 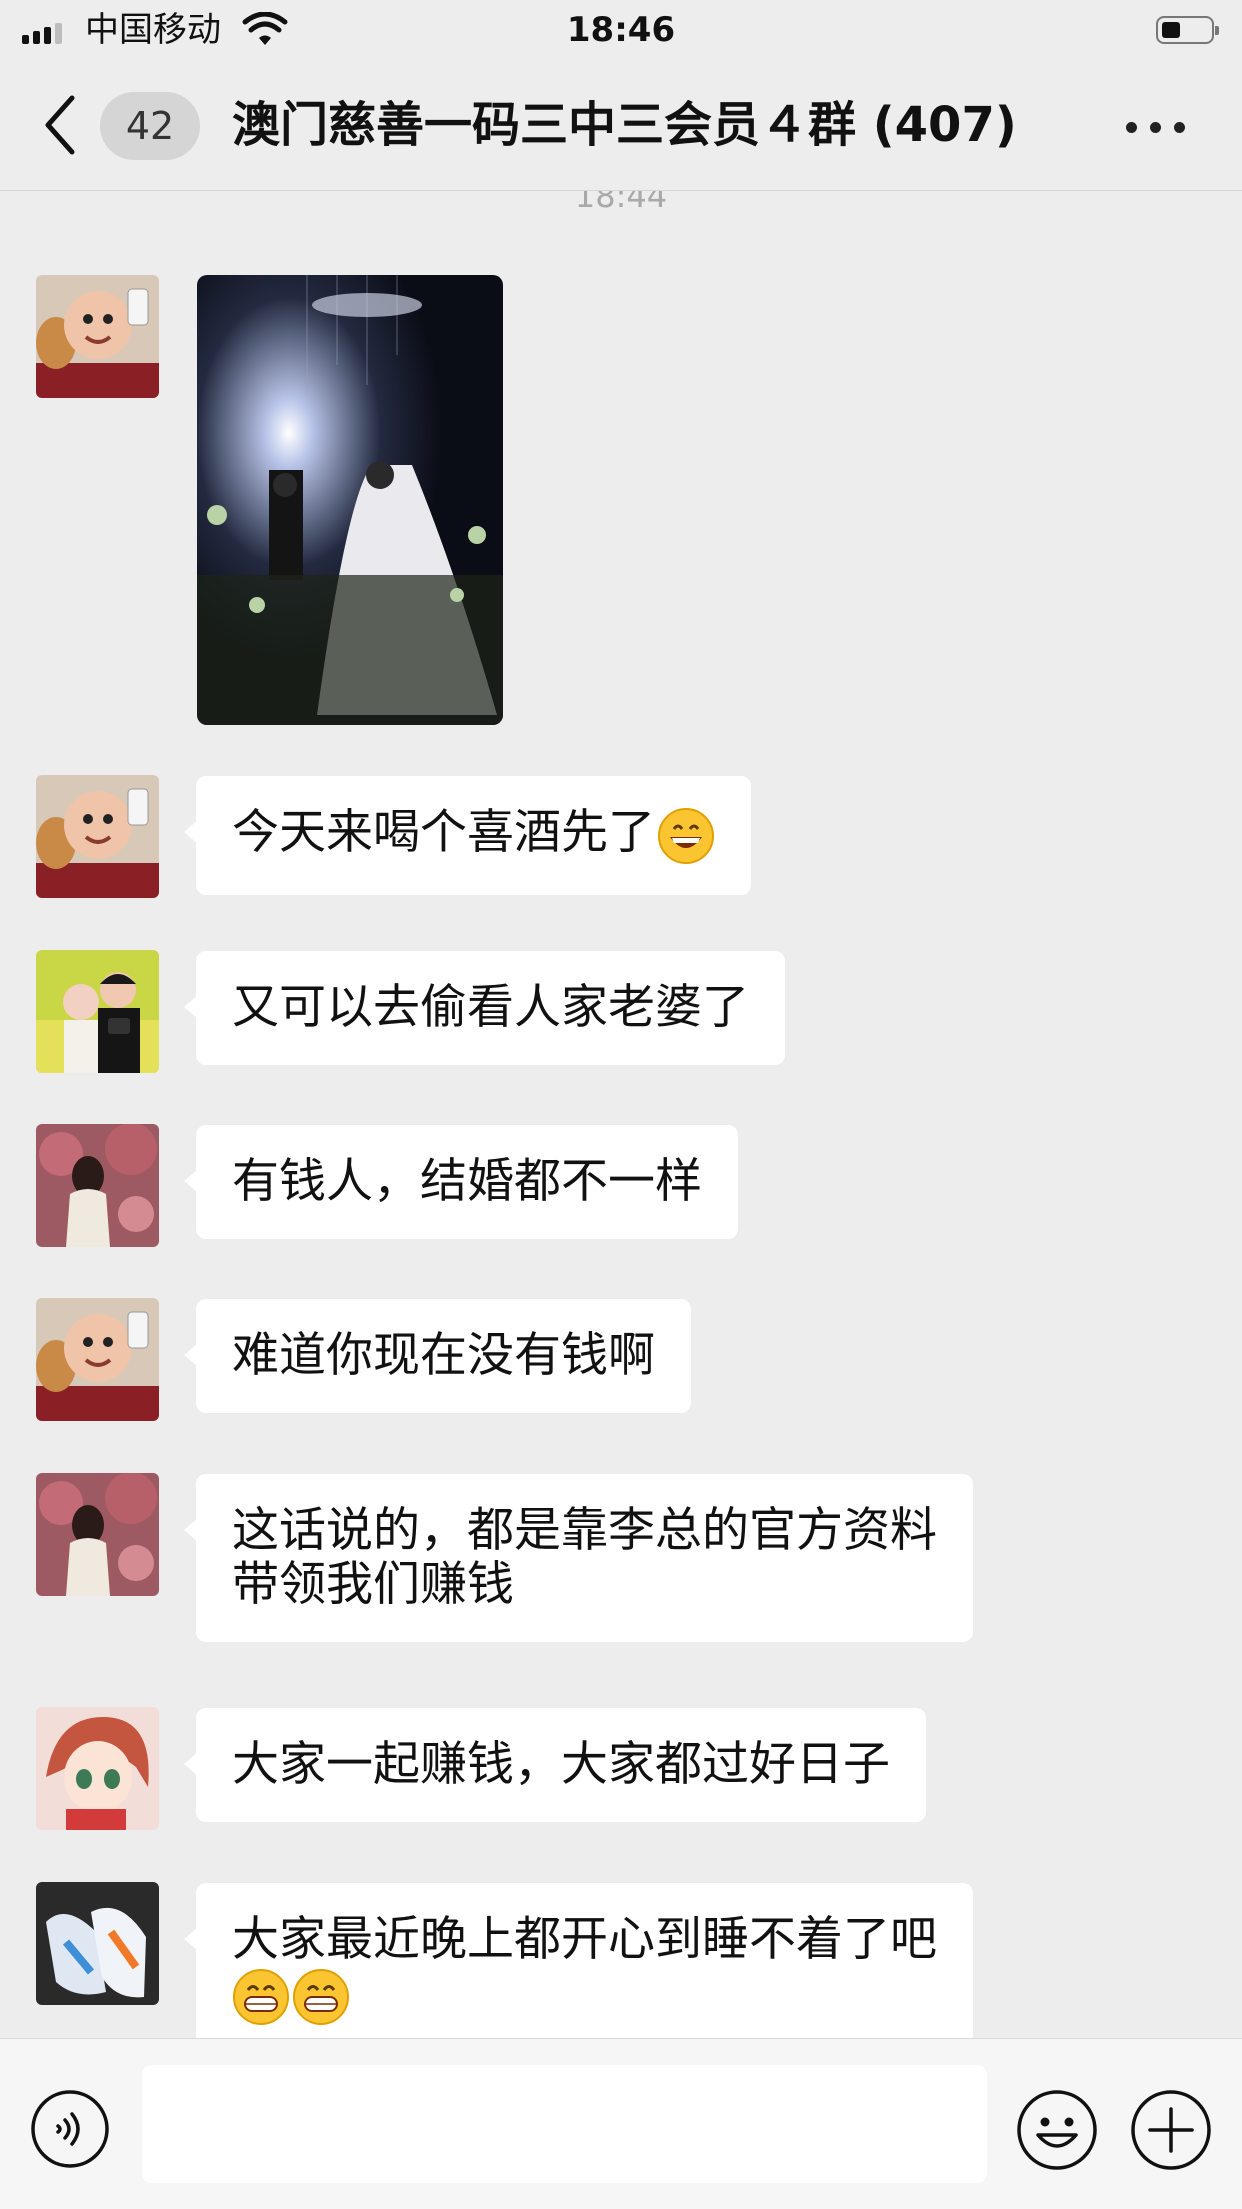 I want to click on message-text: 有钱人，结婚都不一样, so click(x=467, y=1181).